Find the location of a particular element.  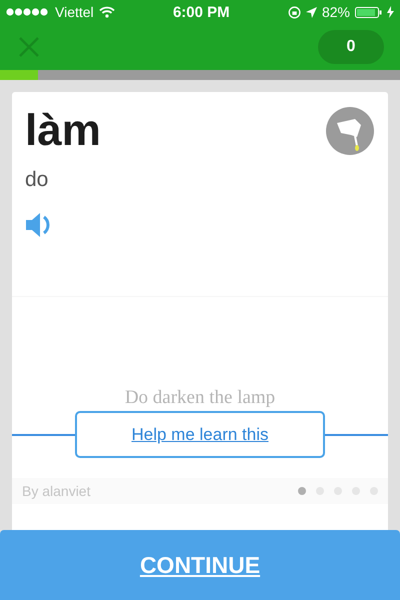

clock: 6:00 PM is located at coordinates (201, 12).